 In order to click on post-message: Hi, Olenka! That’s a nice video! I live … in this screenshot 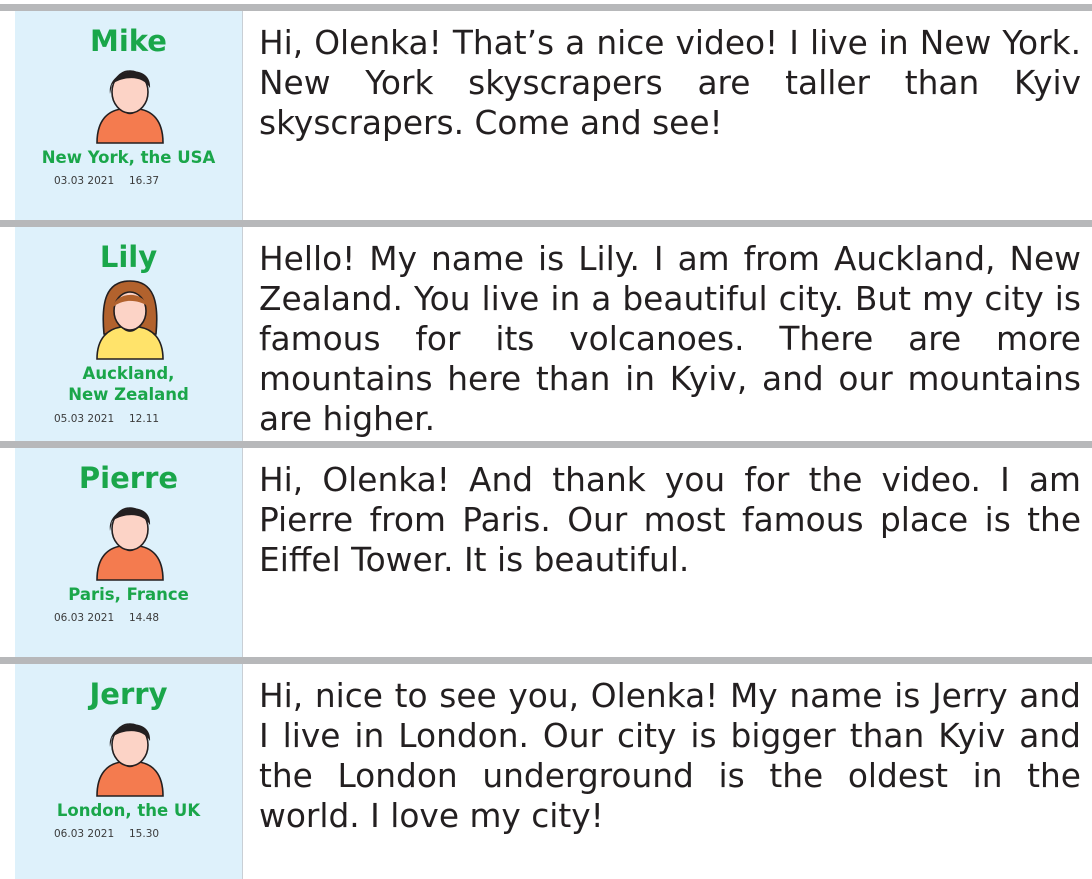, I will do `click(670, 83)`.